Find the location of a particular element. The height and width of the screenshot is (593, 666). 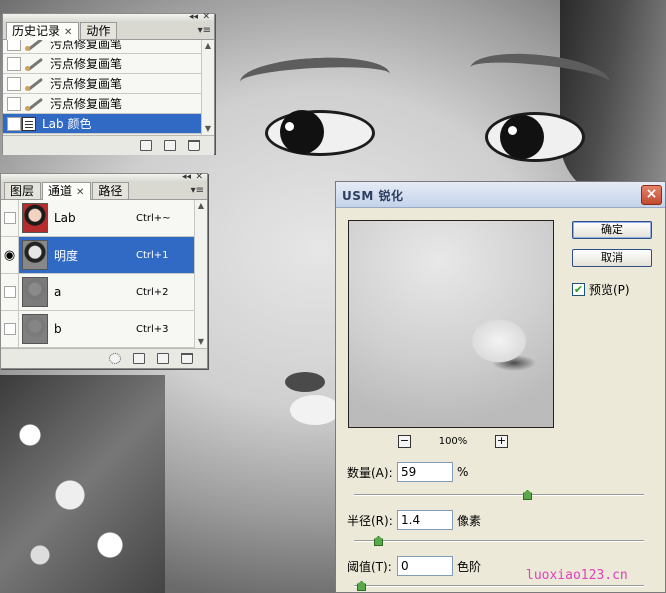

history-tabs: 历史记录 ✕ 动作 ▾≡ is located at coordinates (108, 31).